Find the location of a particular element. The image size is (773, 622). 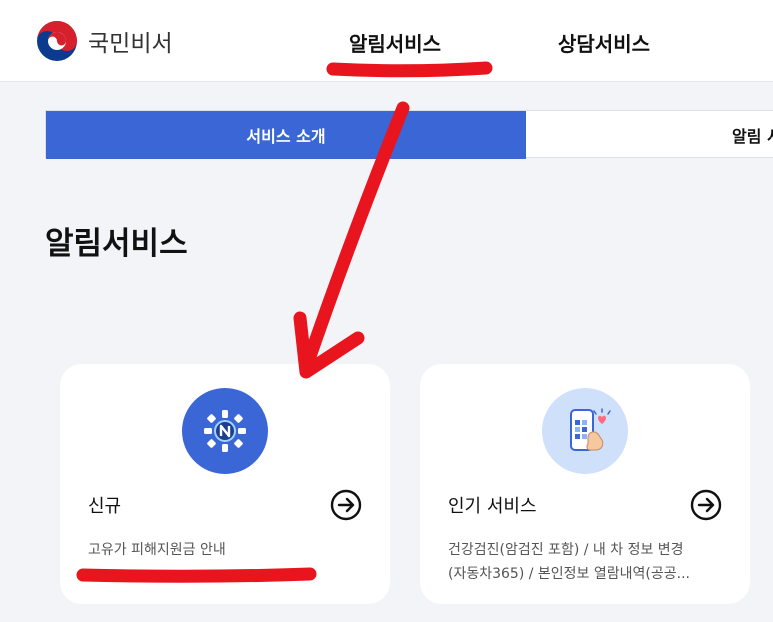

n-badge-icon is located at coordinates (225, 431).